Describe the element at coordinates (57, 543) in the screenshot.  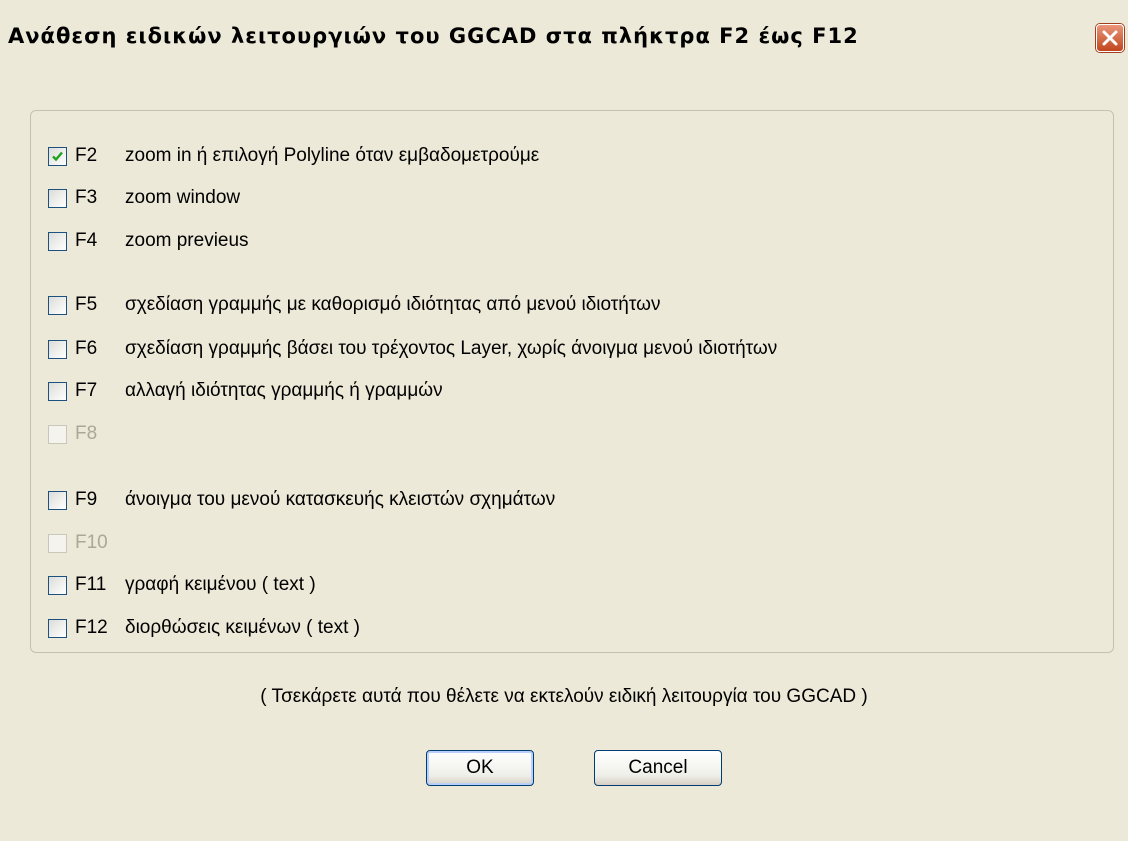
I see `checkbox-f10` at that location.